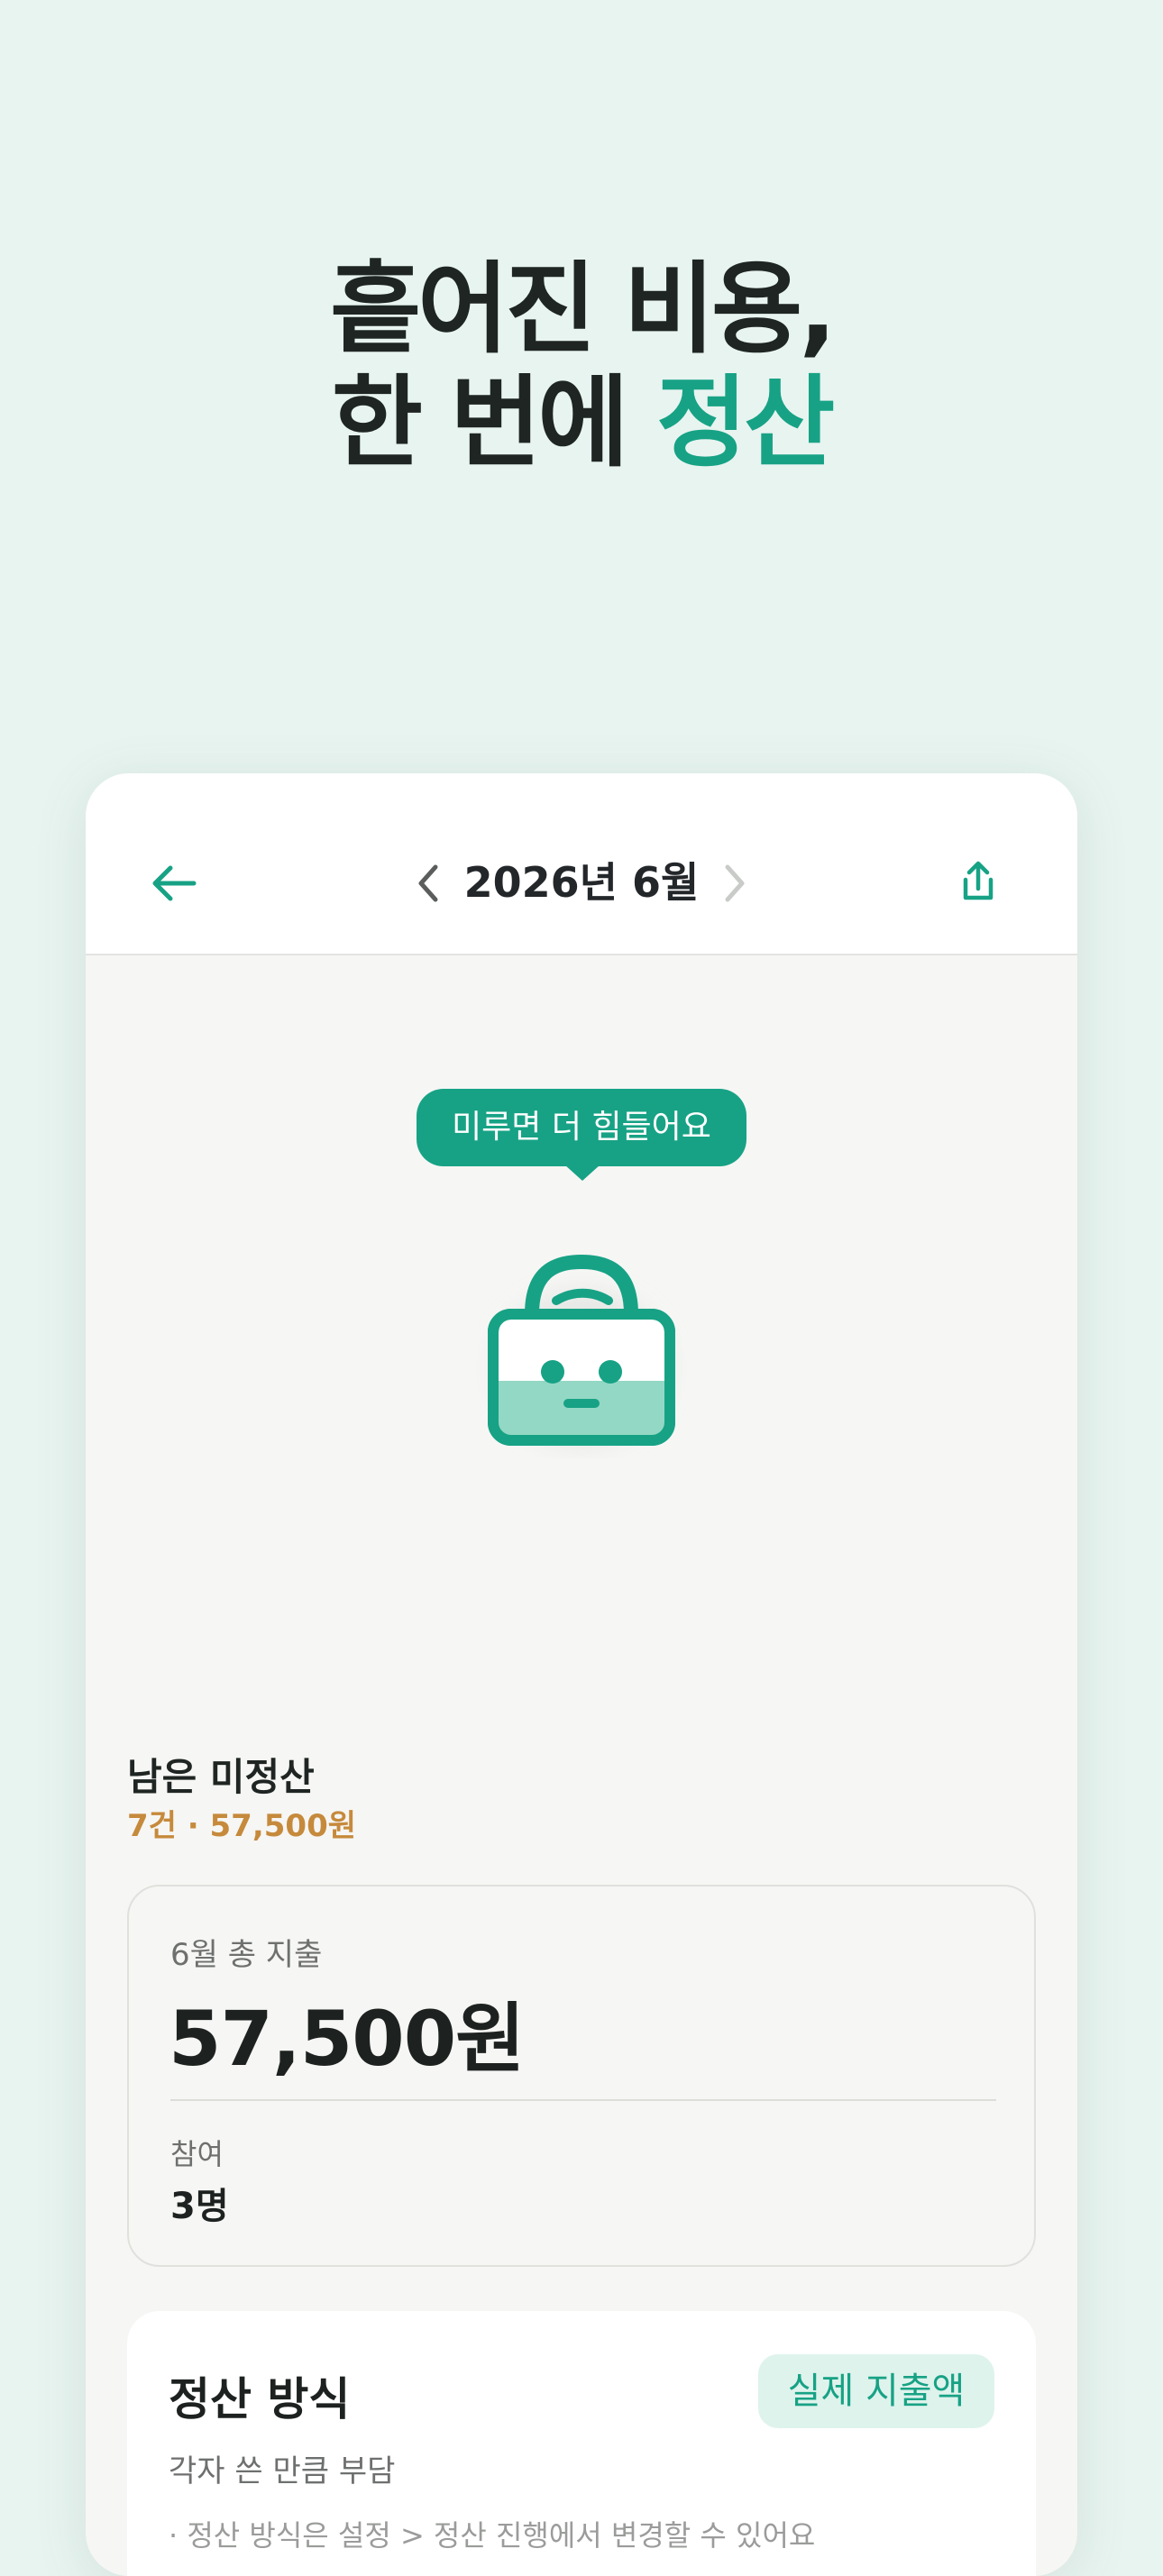  What do you see at coordinates (581, 1127) in the screenshot?
I see `speech-bubble: 미루면 더 힘들어요` at bounding box center [581, 1127].